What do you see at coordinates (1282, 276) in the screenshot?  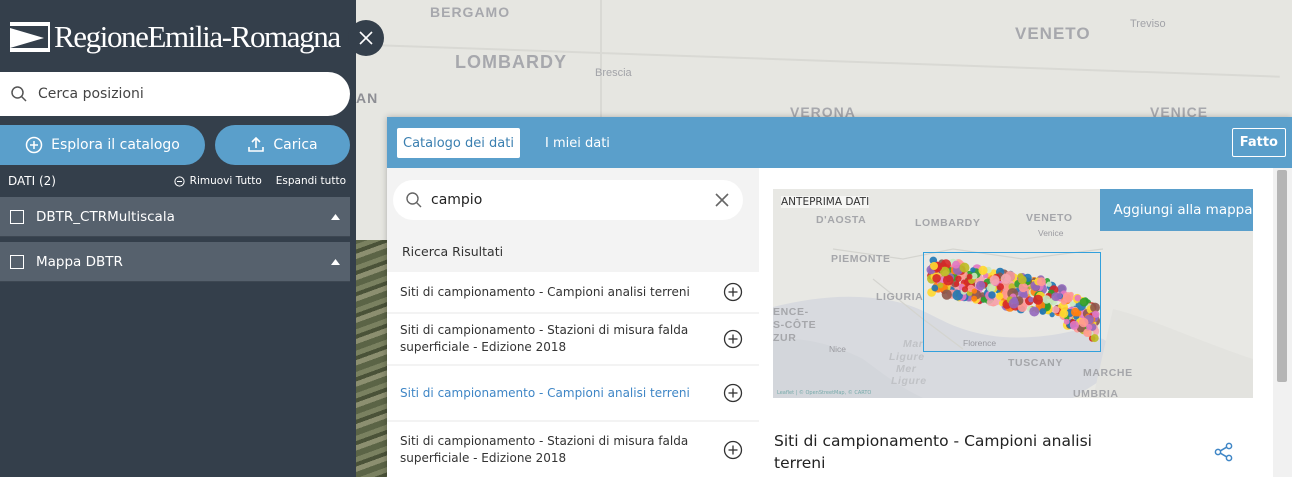 I see `scrollbar-thumb` at bounding box center [1282, 276].